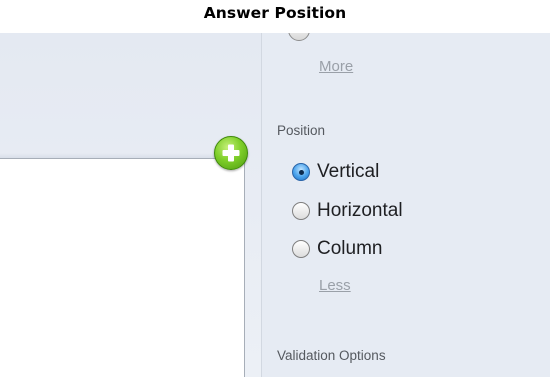  Describe the element at coordinates (301, 172) in the screenshot. I see `radio-selected-icon` at that location.